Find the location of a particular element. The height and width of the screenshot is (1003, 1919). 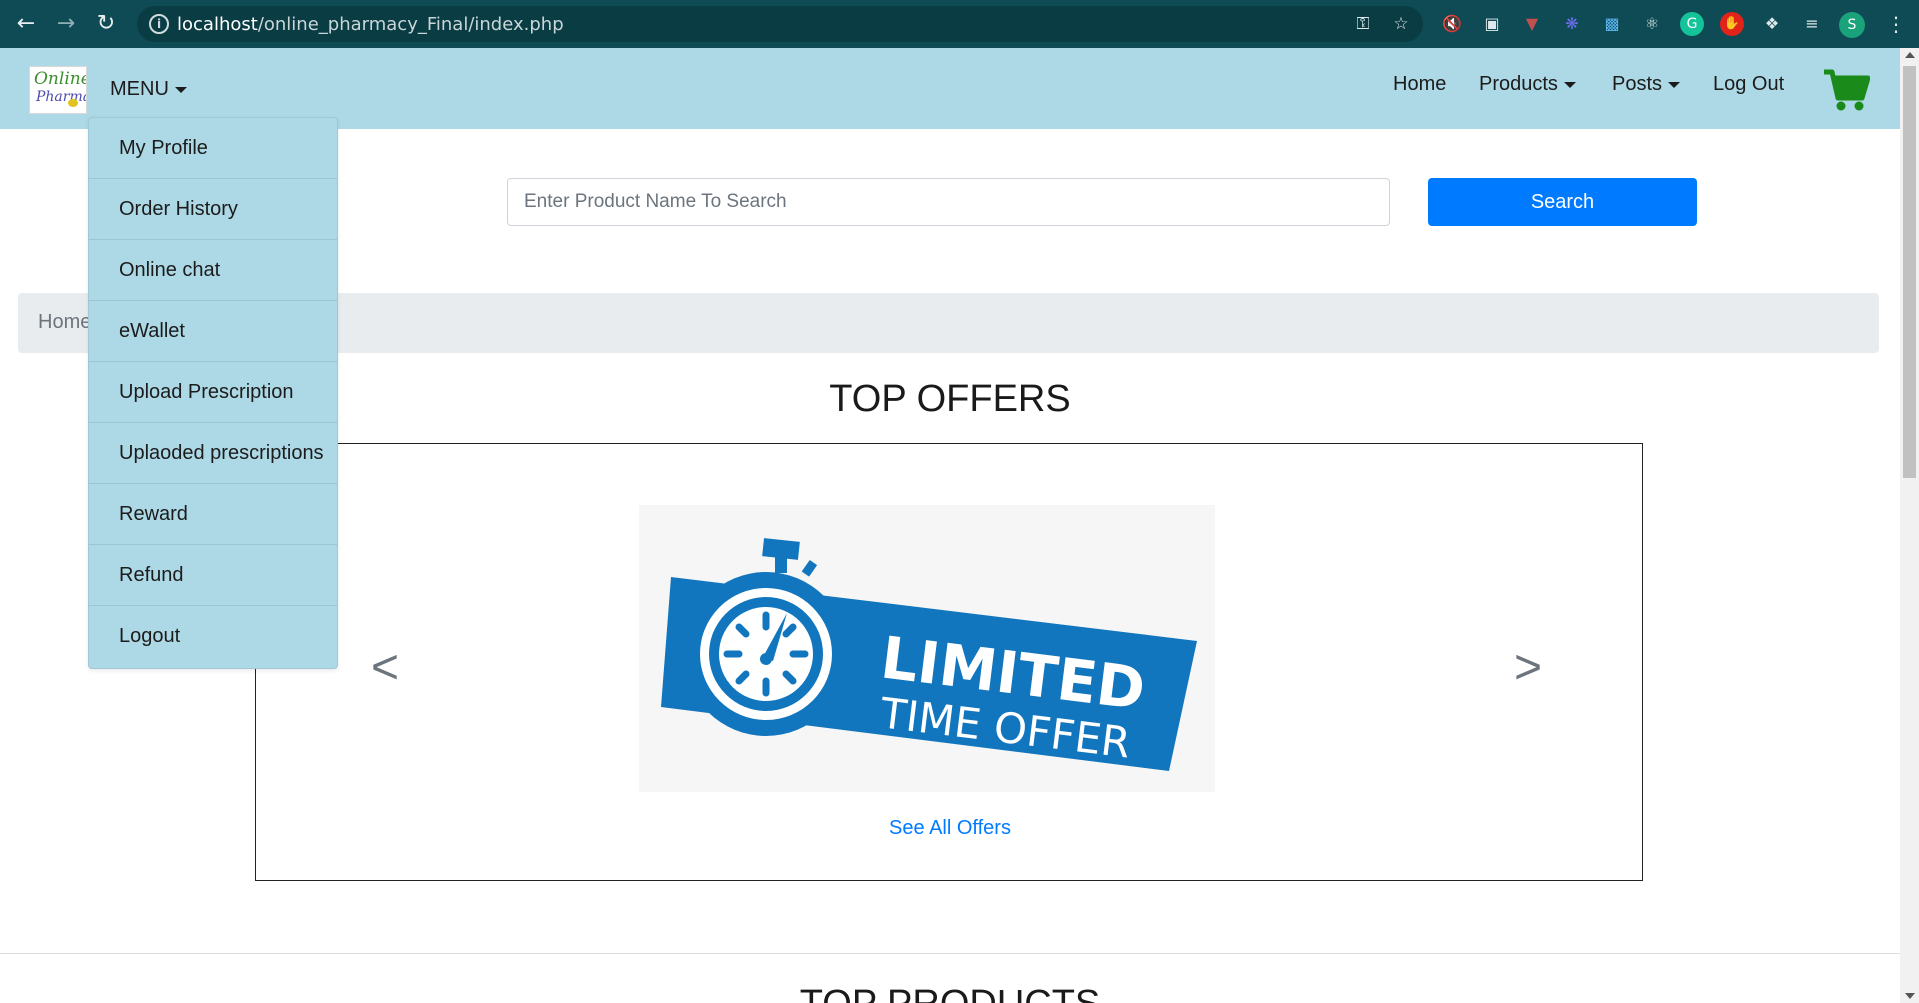

shopping-cart-icon is located at coordinates (1846, 90).